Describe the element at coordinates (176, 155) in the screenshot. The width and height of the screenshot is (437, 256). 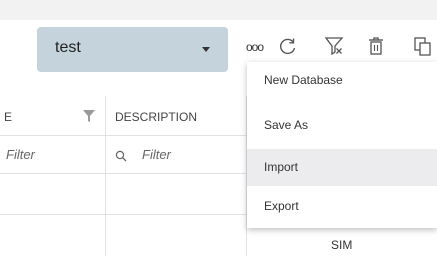
I see `filter-cell-description: Filter` at that location.